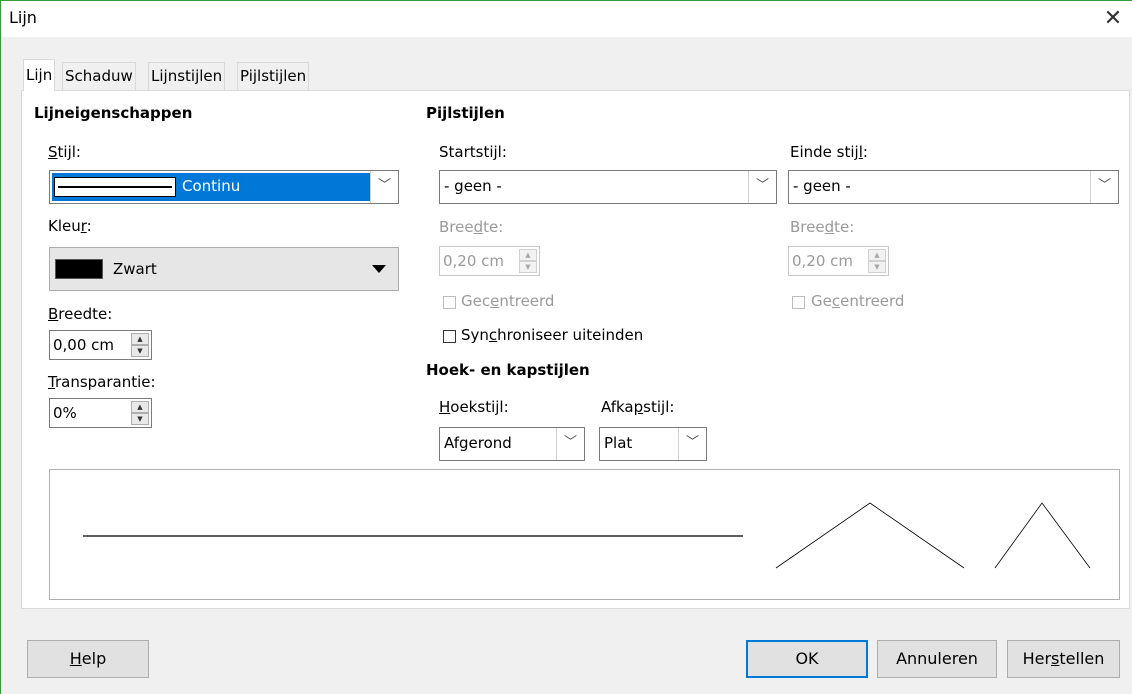 This screenshot has width=1132, height=694. Describe the element at coordinates (83, 345) in the screenshot. I see `width-value: 0,00 cm` at that location.